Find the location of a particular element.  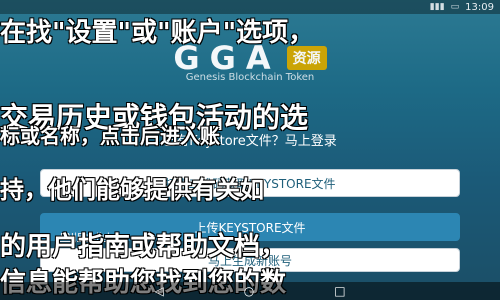

back-icon: ◁ is located at coordinates (158, 291).